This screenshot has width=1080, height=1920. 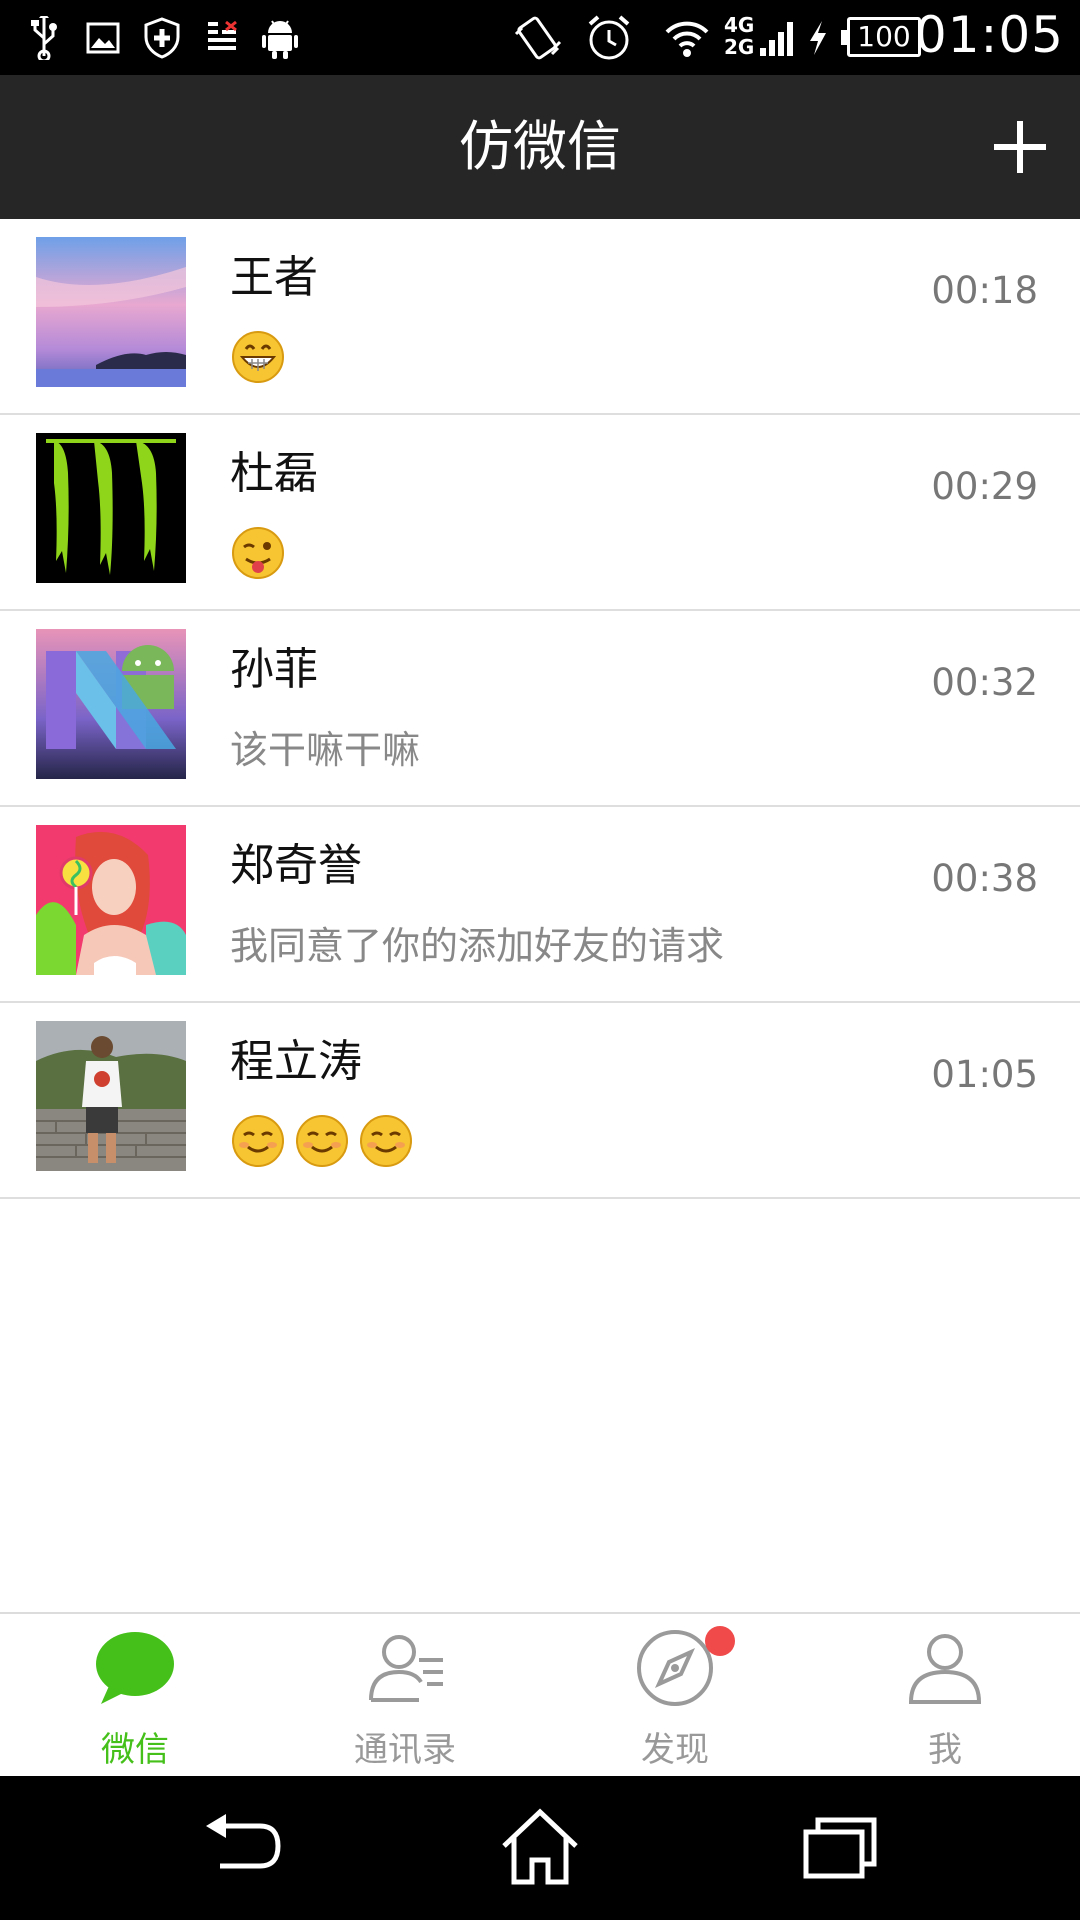 I want to click on chat-time: 00:38, so click(x=984, y=878).